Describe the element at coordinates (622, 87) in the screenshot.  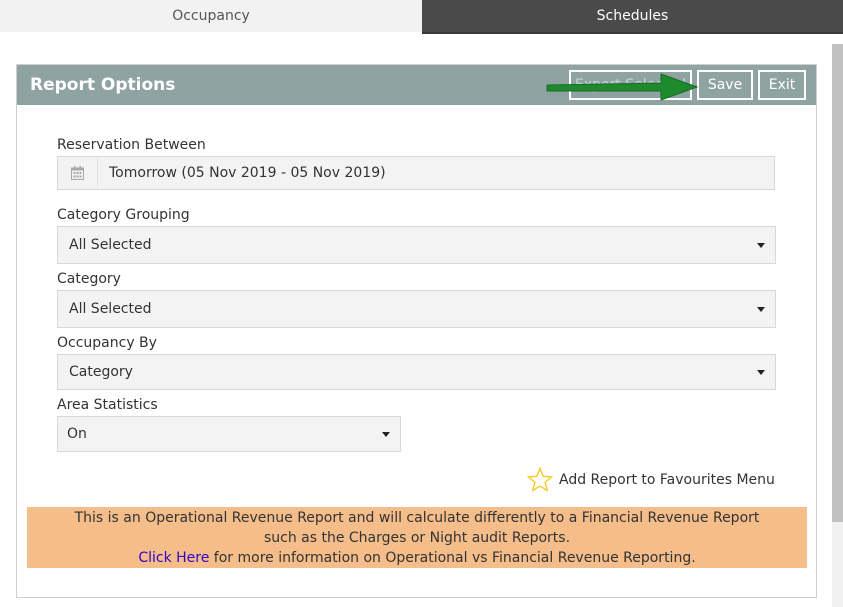
I see `arrow-pointer-icon` at that location.